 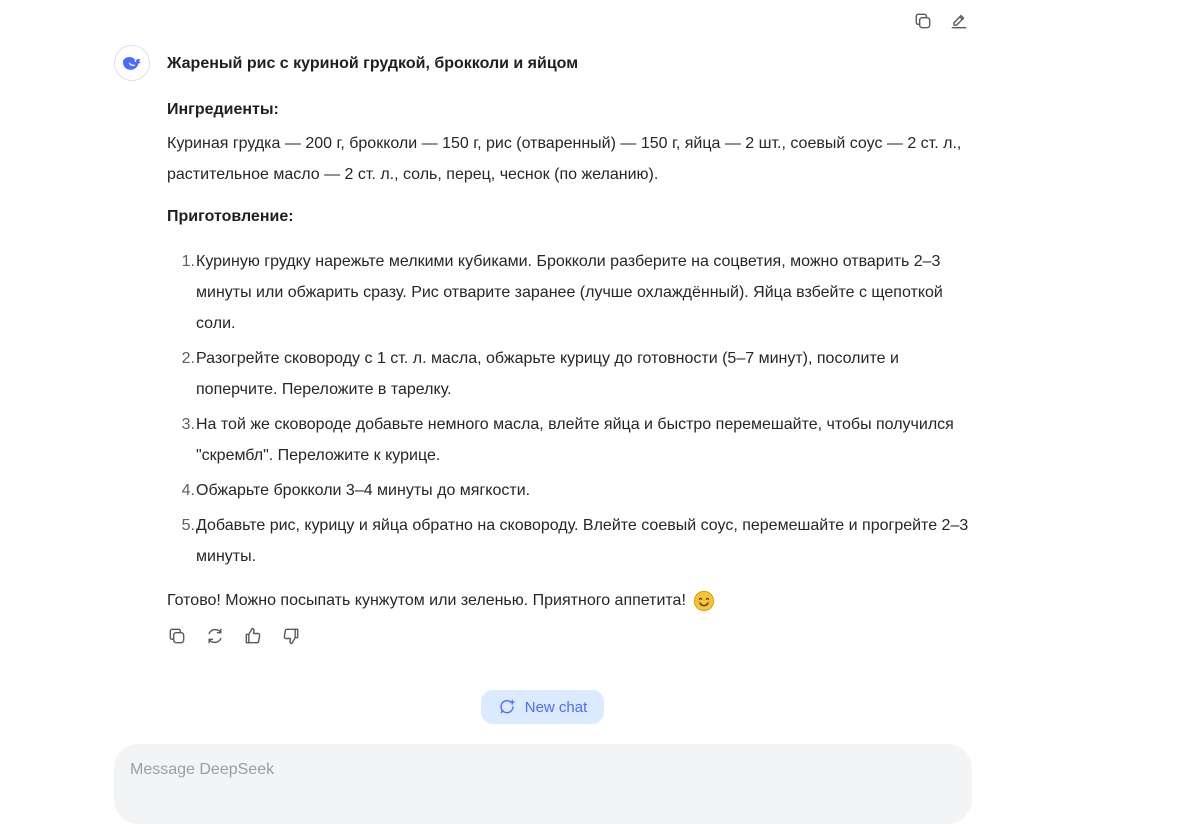 I want to click on copy-button, so click(x=923, y=21).